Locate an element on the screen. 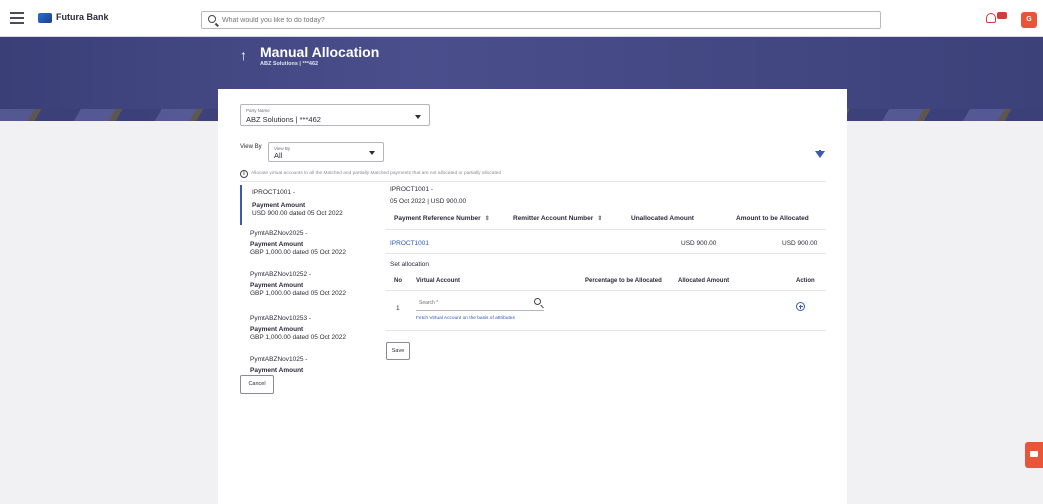 The width and height of the screenshot is (1043, 504). back-arrow-icon: ↑ is located at coordinates (243, 55).